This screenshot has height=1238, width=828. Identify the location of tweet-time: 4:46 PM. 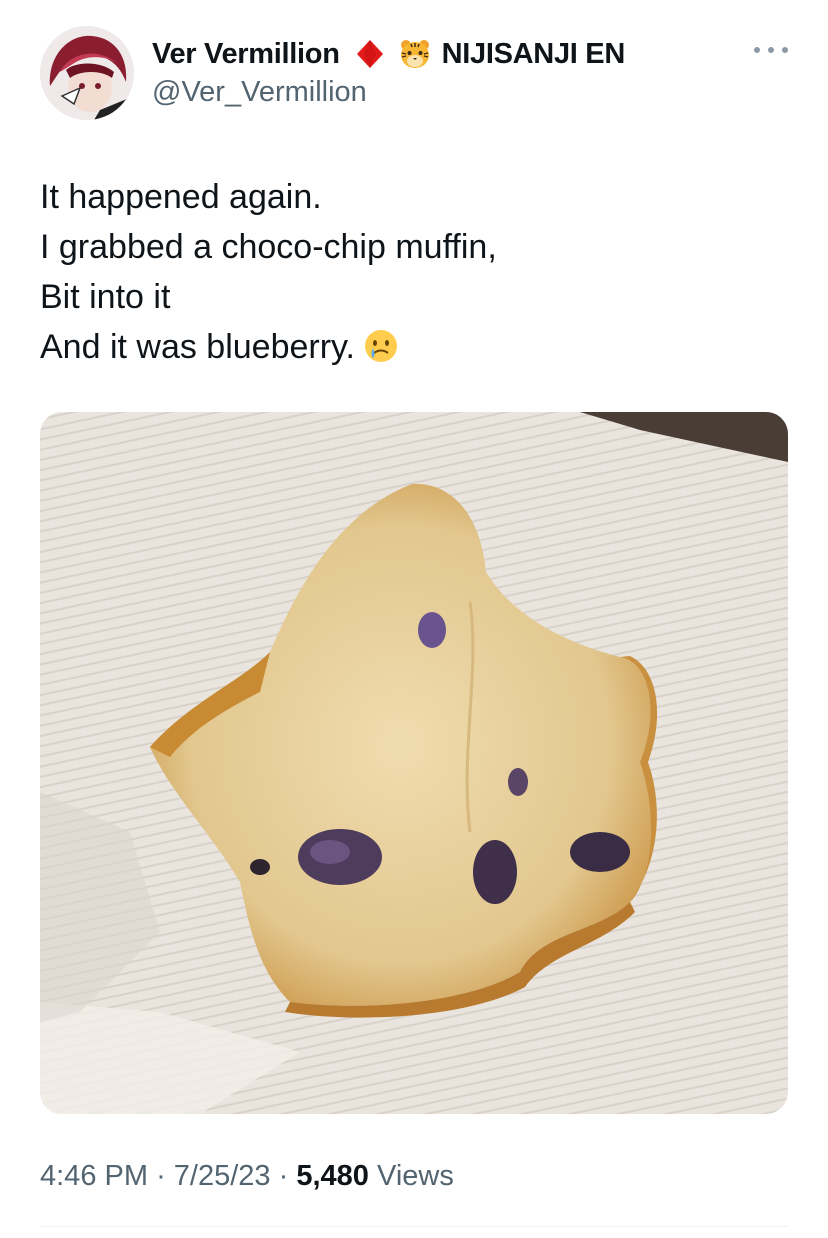
(94, 1176).